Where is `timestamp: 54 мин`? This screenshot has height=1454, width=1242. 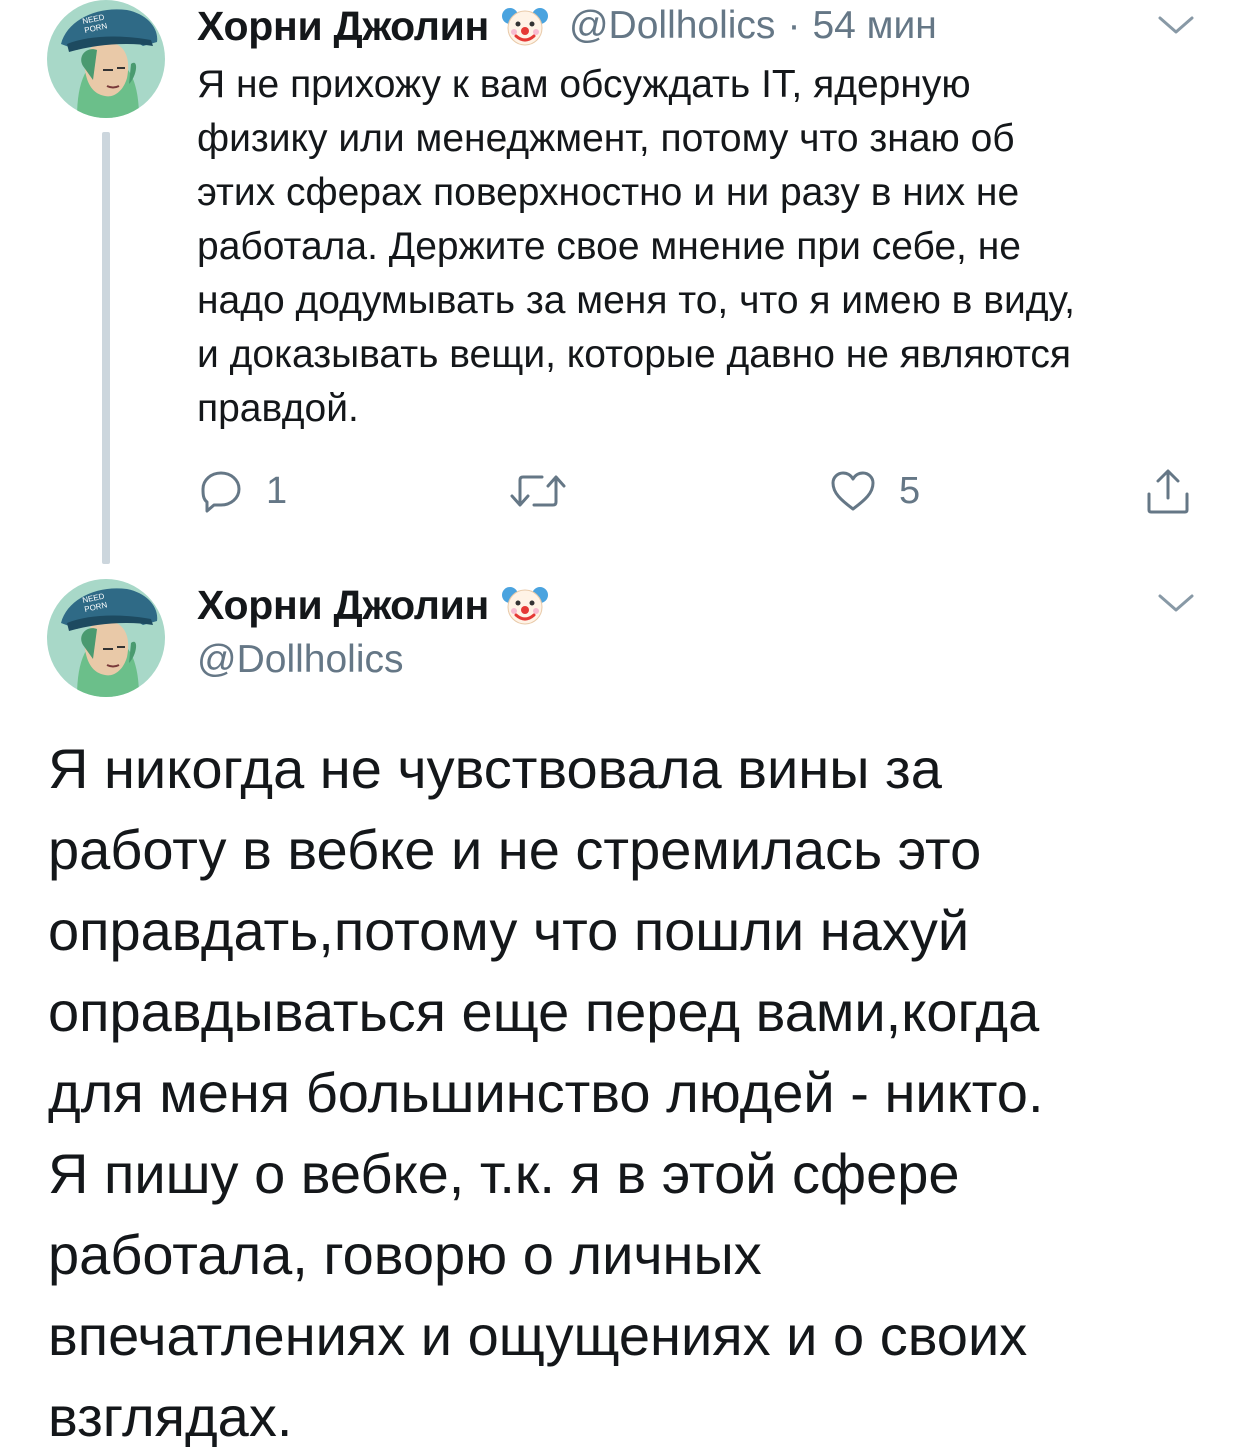
timestamp: 54 мин is located at coordinates (874, 26).